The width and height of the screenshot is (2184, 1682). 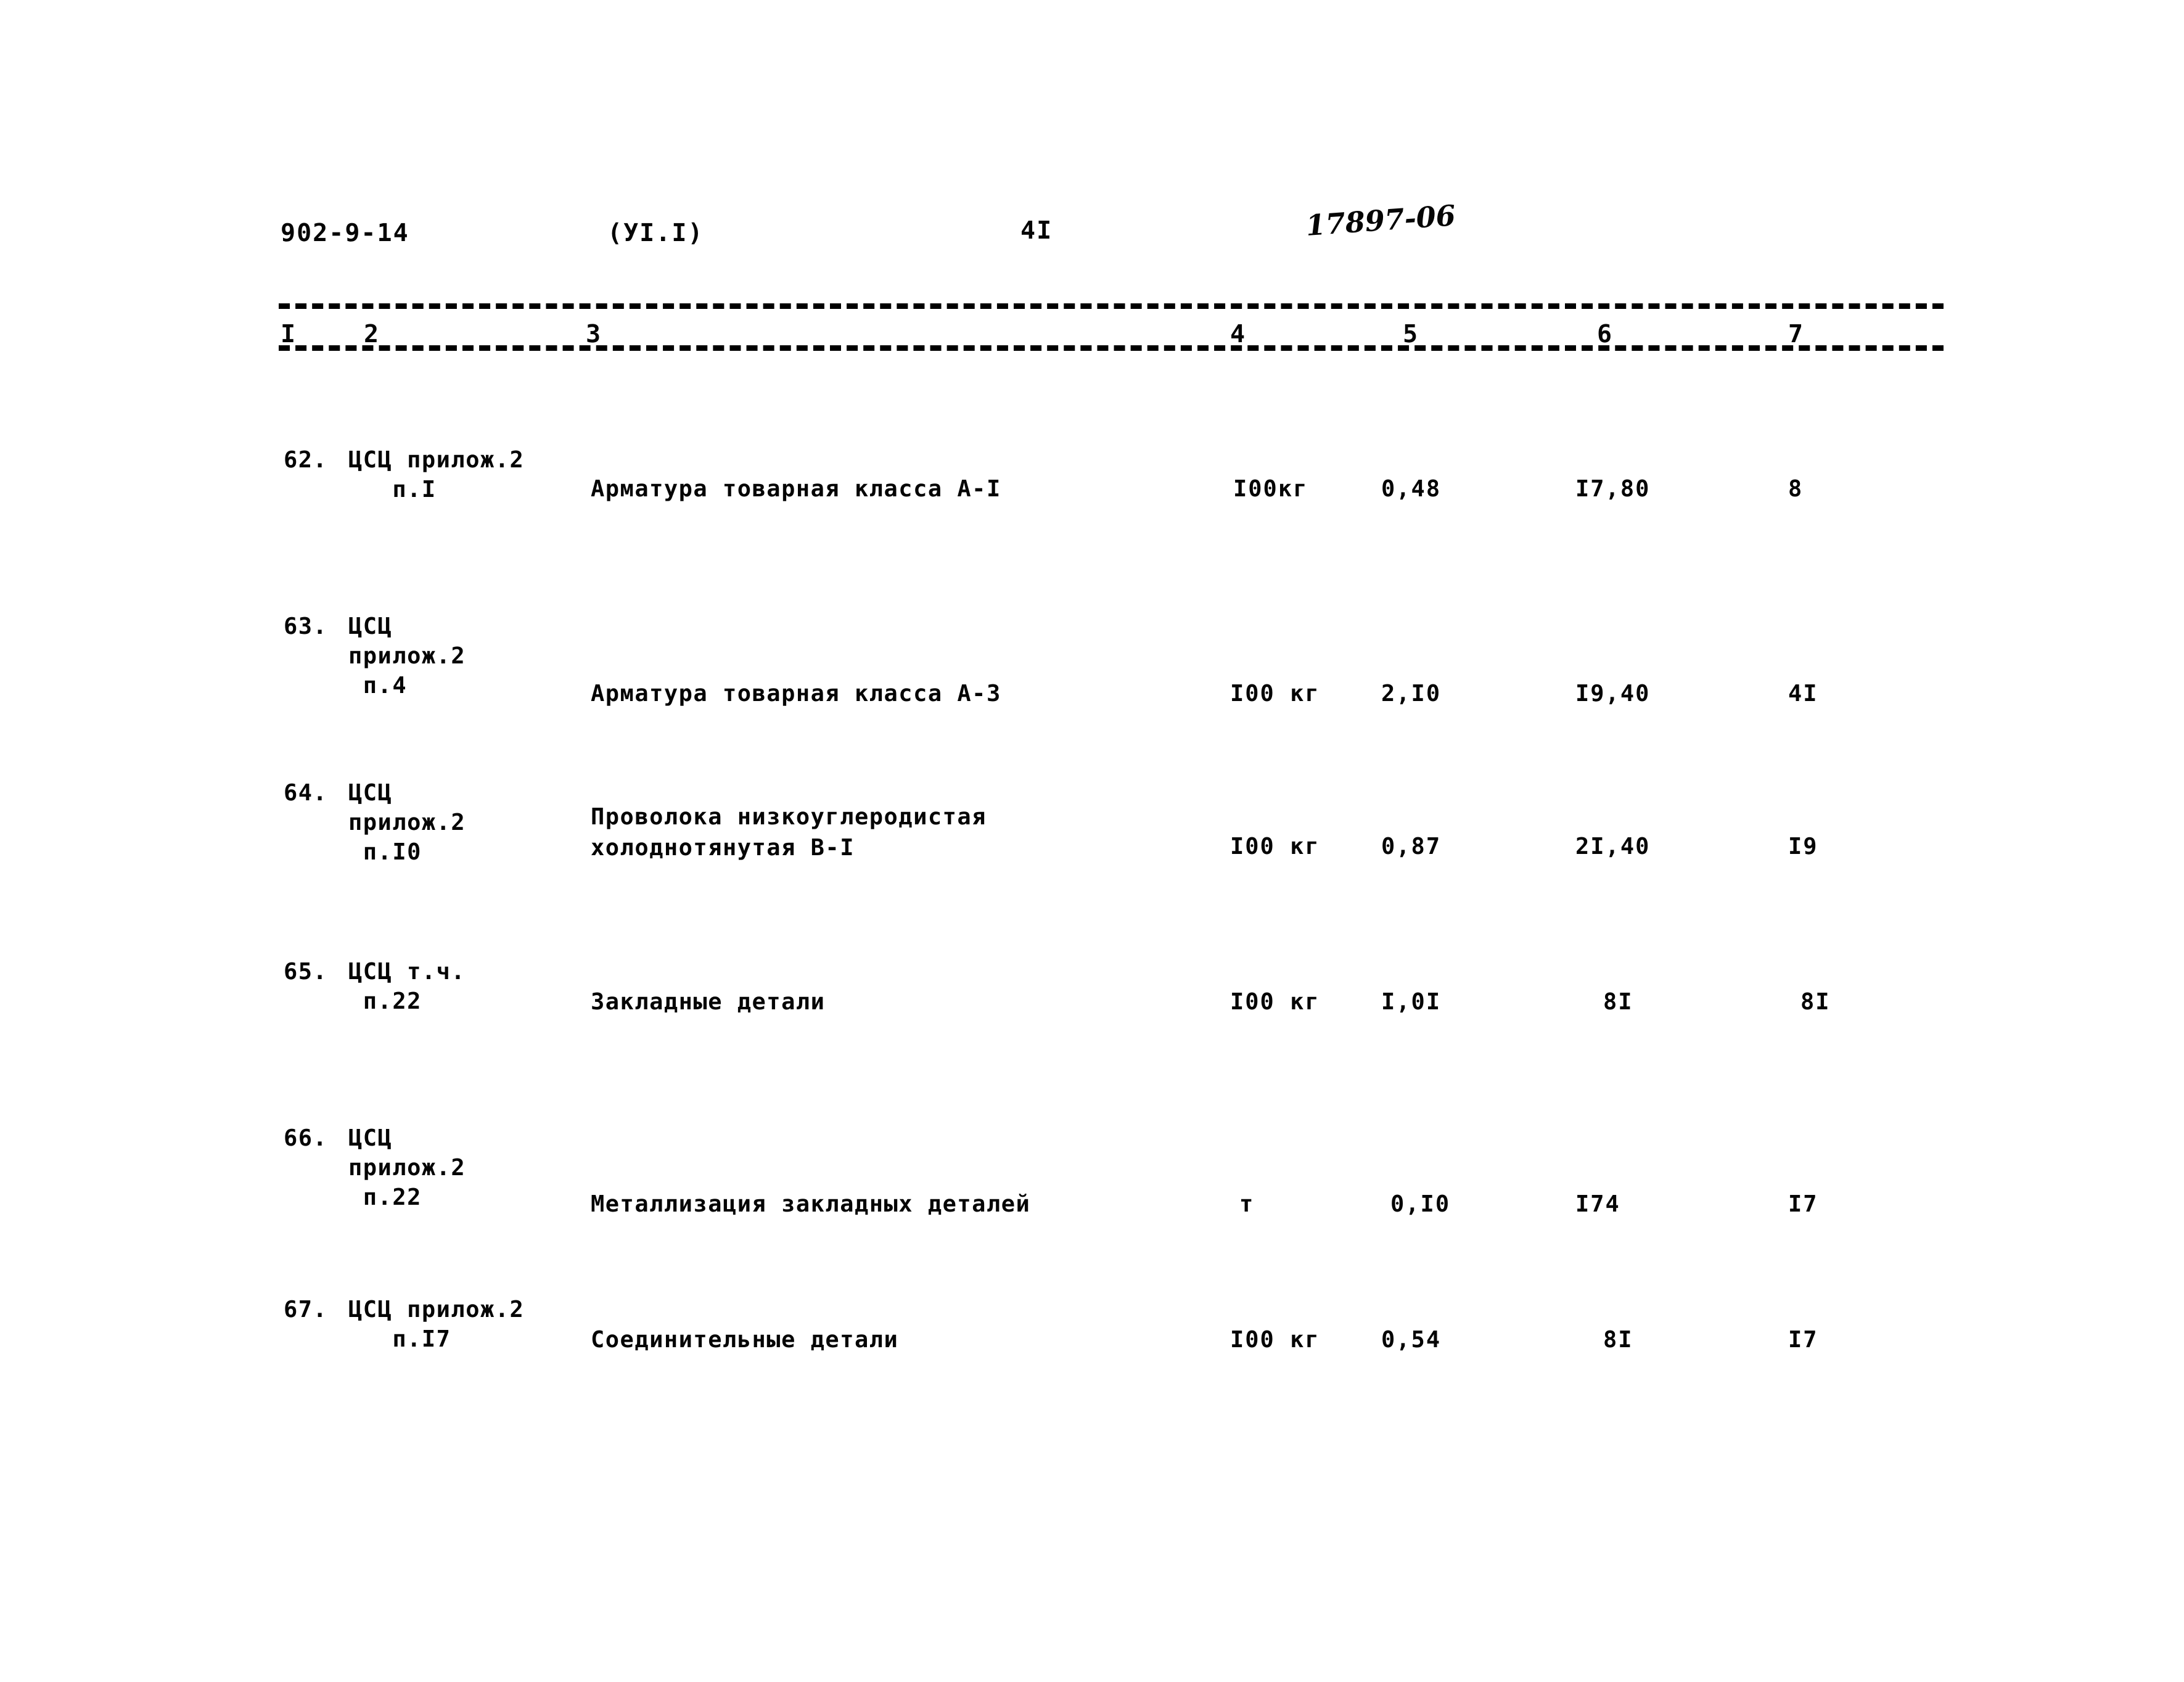 I want to click on row-name: Арматура товарная класса А-I, so click(x=796, y=488).